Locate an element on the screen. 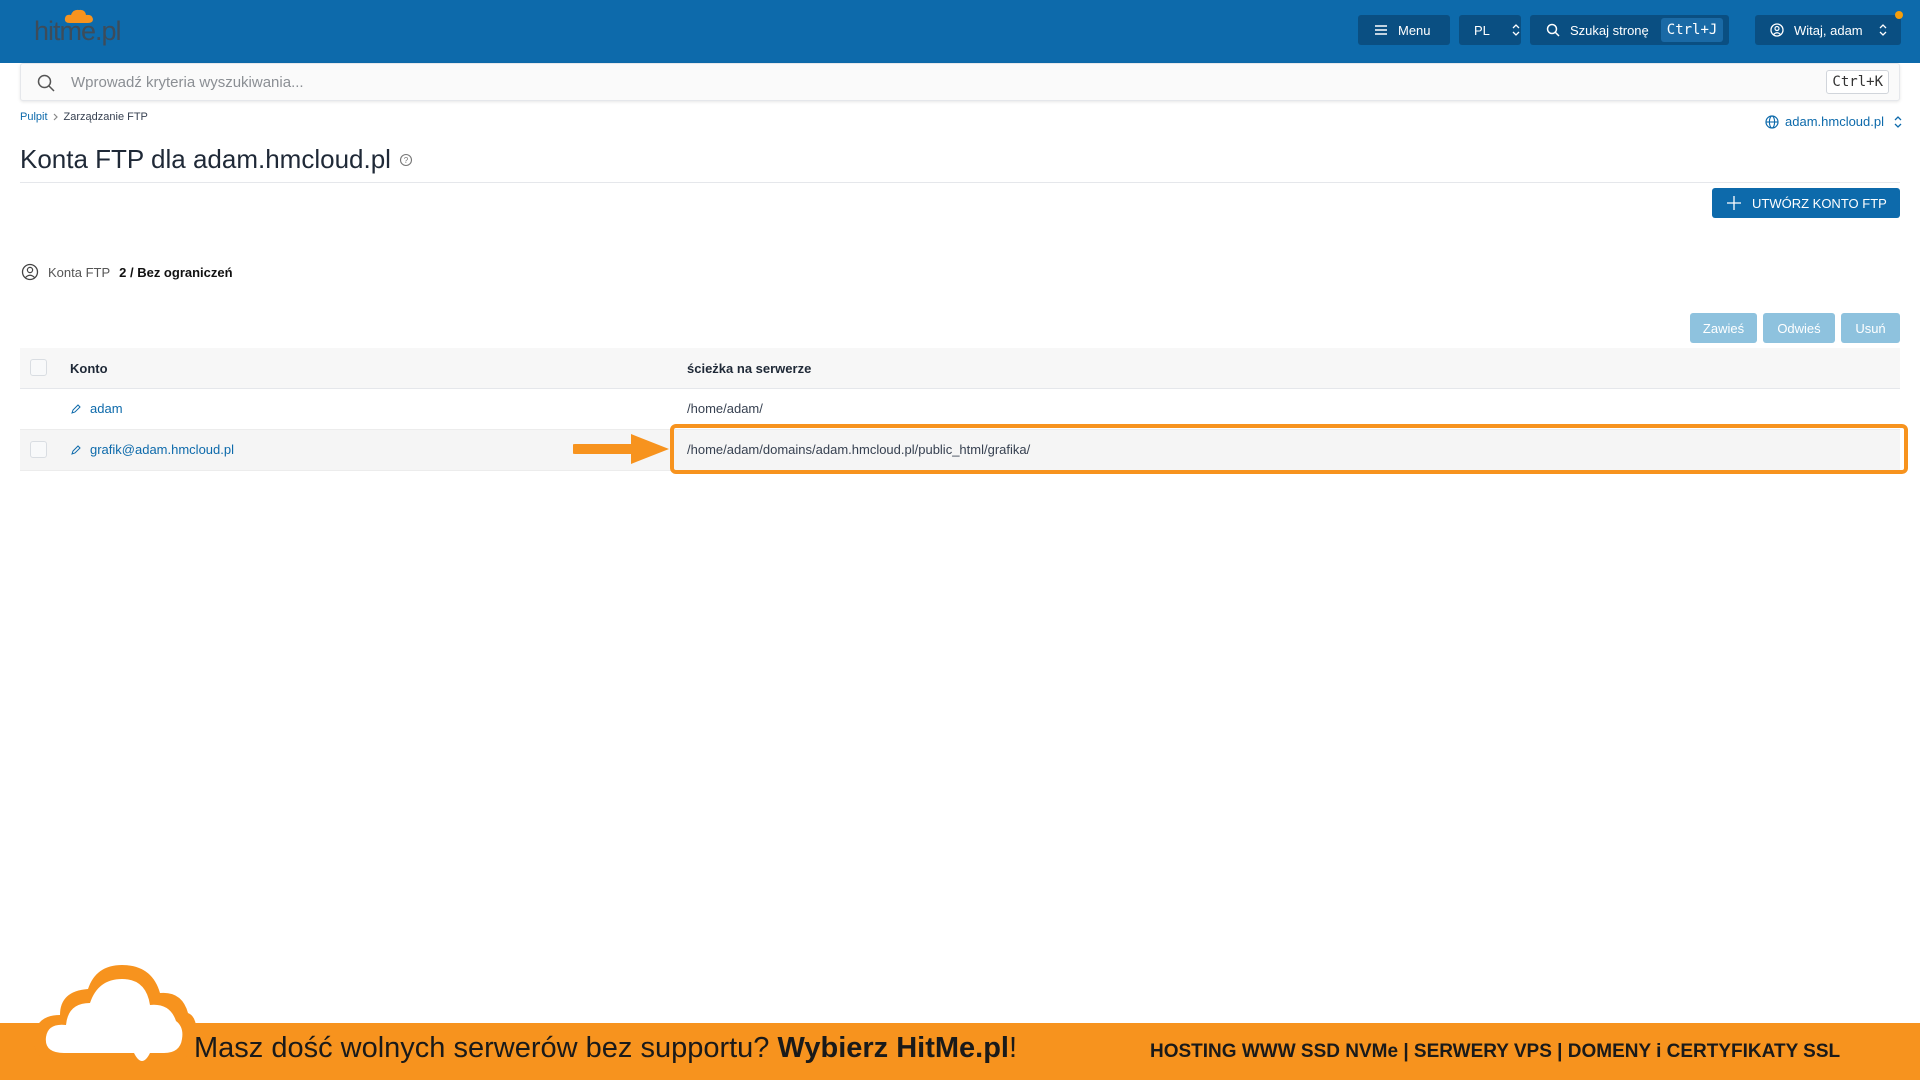 This screenshot has height=1080, width=1920. unsuspend-label: Odwieś is located at coordinates (1799, 328).